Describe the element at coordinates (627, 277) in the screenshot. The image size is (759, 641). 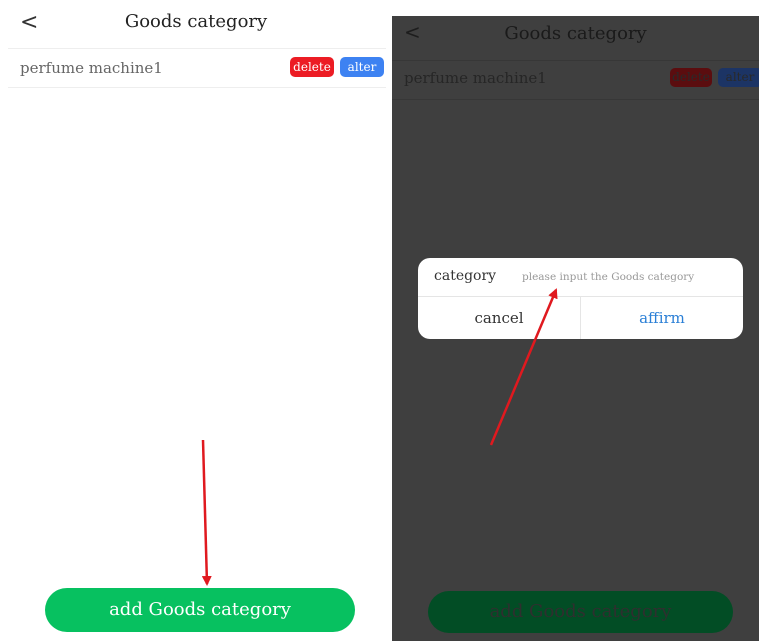
I see `category-input` at that location.